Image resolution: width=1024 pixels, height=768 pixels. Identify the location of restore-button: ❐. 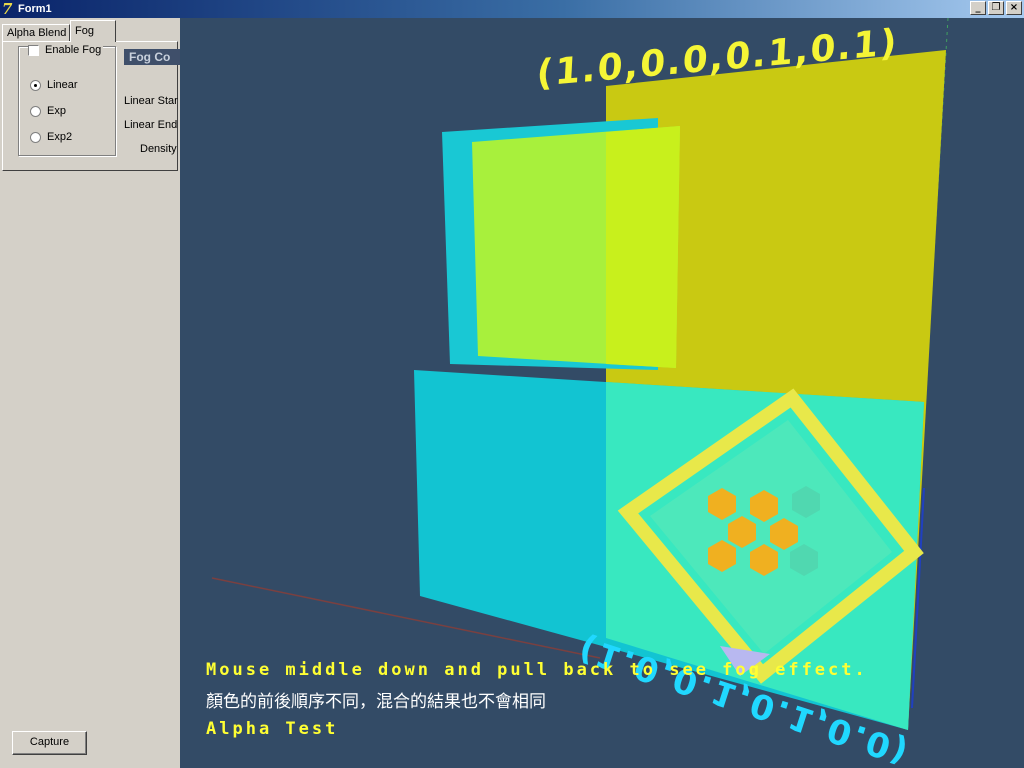
(996, 8).